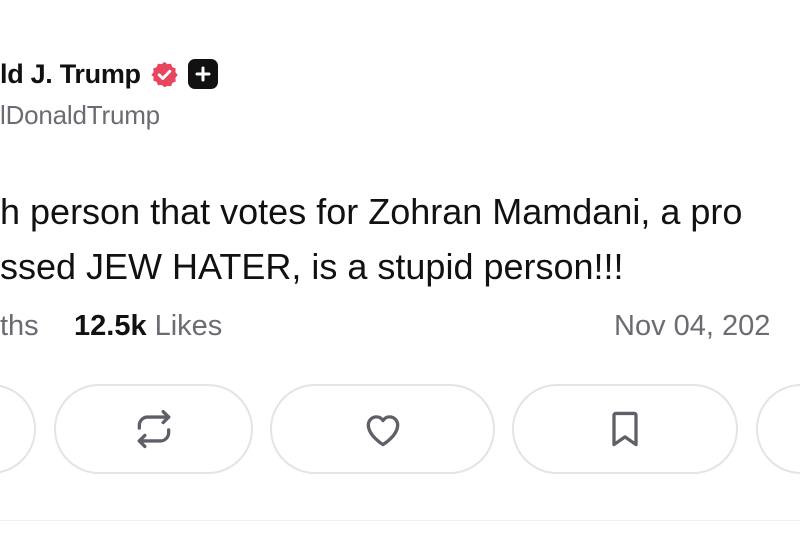 The image size is (800, 533). I want to click on bookmark-icon, so click(625, 429).